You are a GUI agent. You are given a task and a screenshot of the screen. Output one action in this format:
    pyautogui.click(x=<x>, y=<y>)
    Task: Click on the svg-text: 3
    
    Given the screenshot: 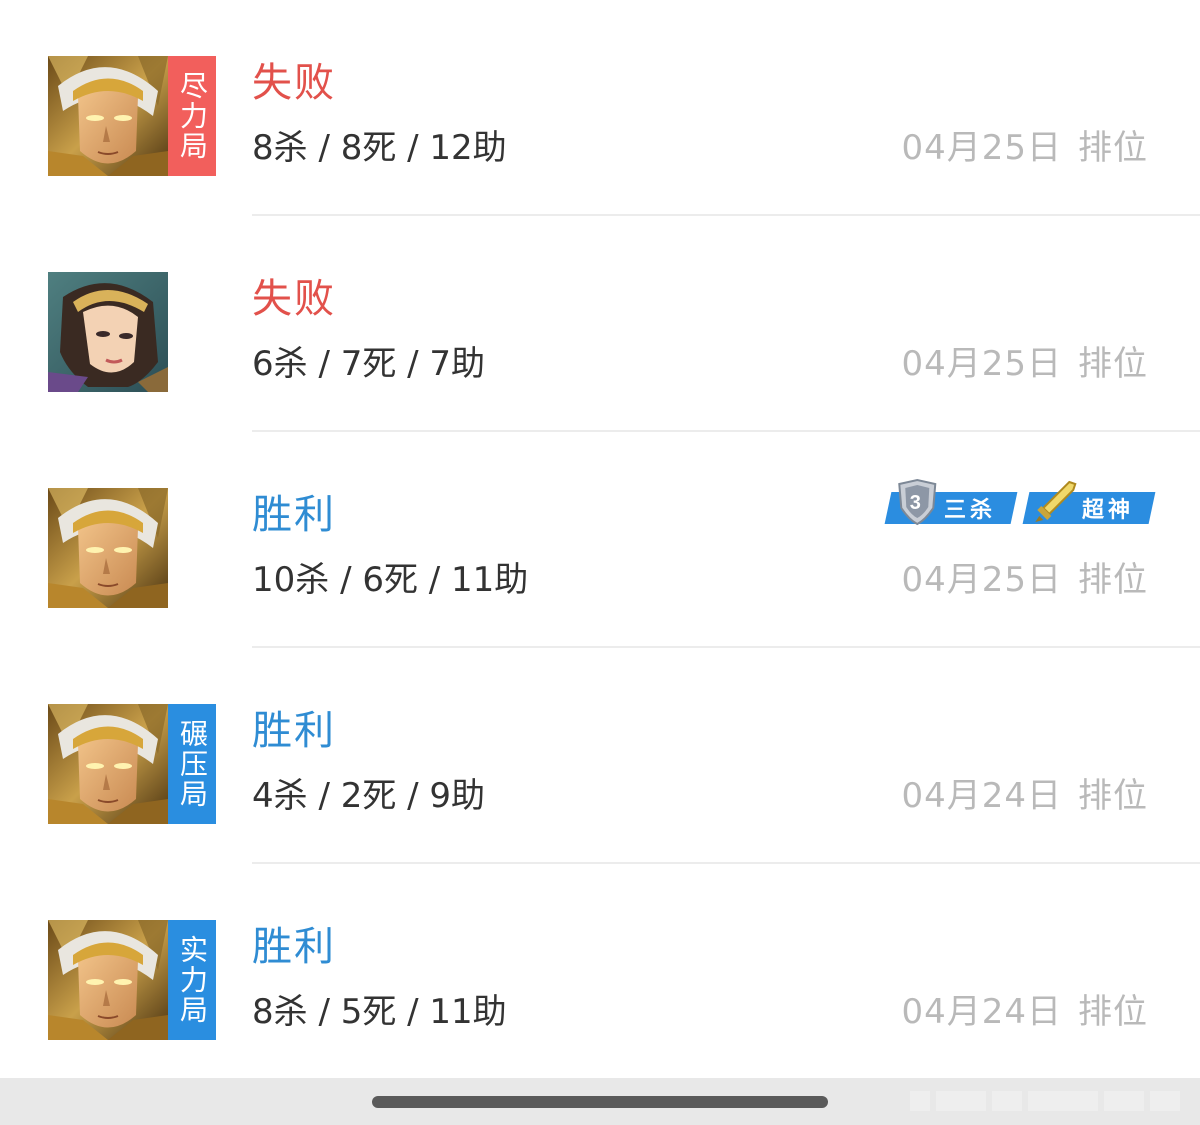 What is the action you would take?
    pyautogui.click(x=917, y=503)
    